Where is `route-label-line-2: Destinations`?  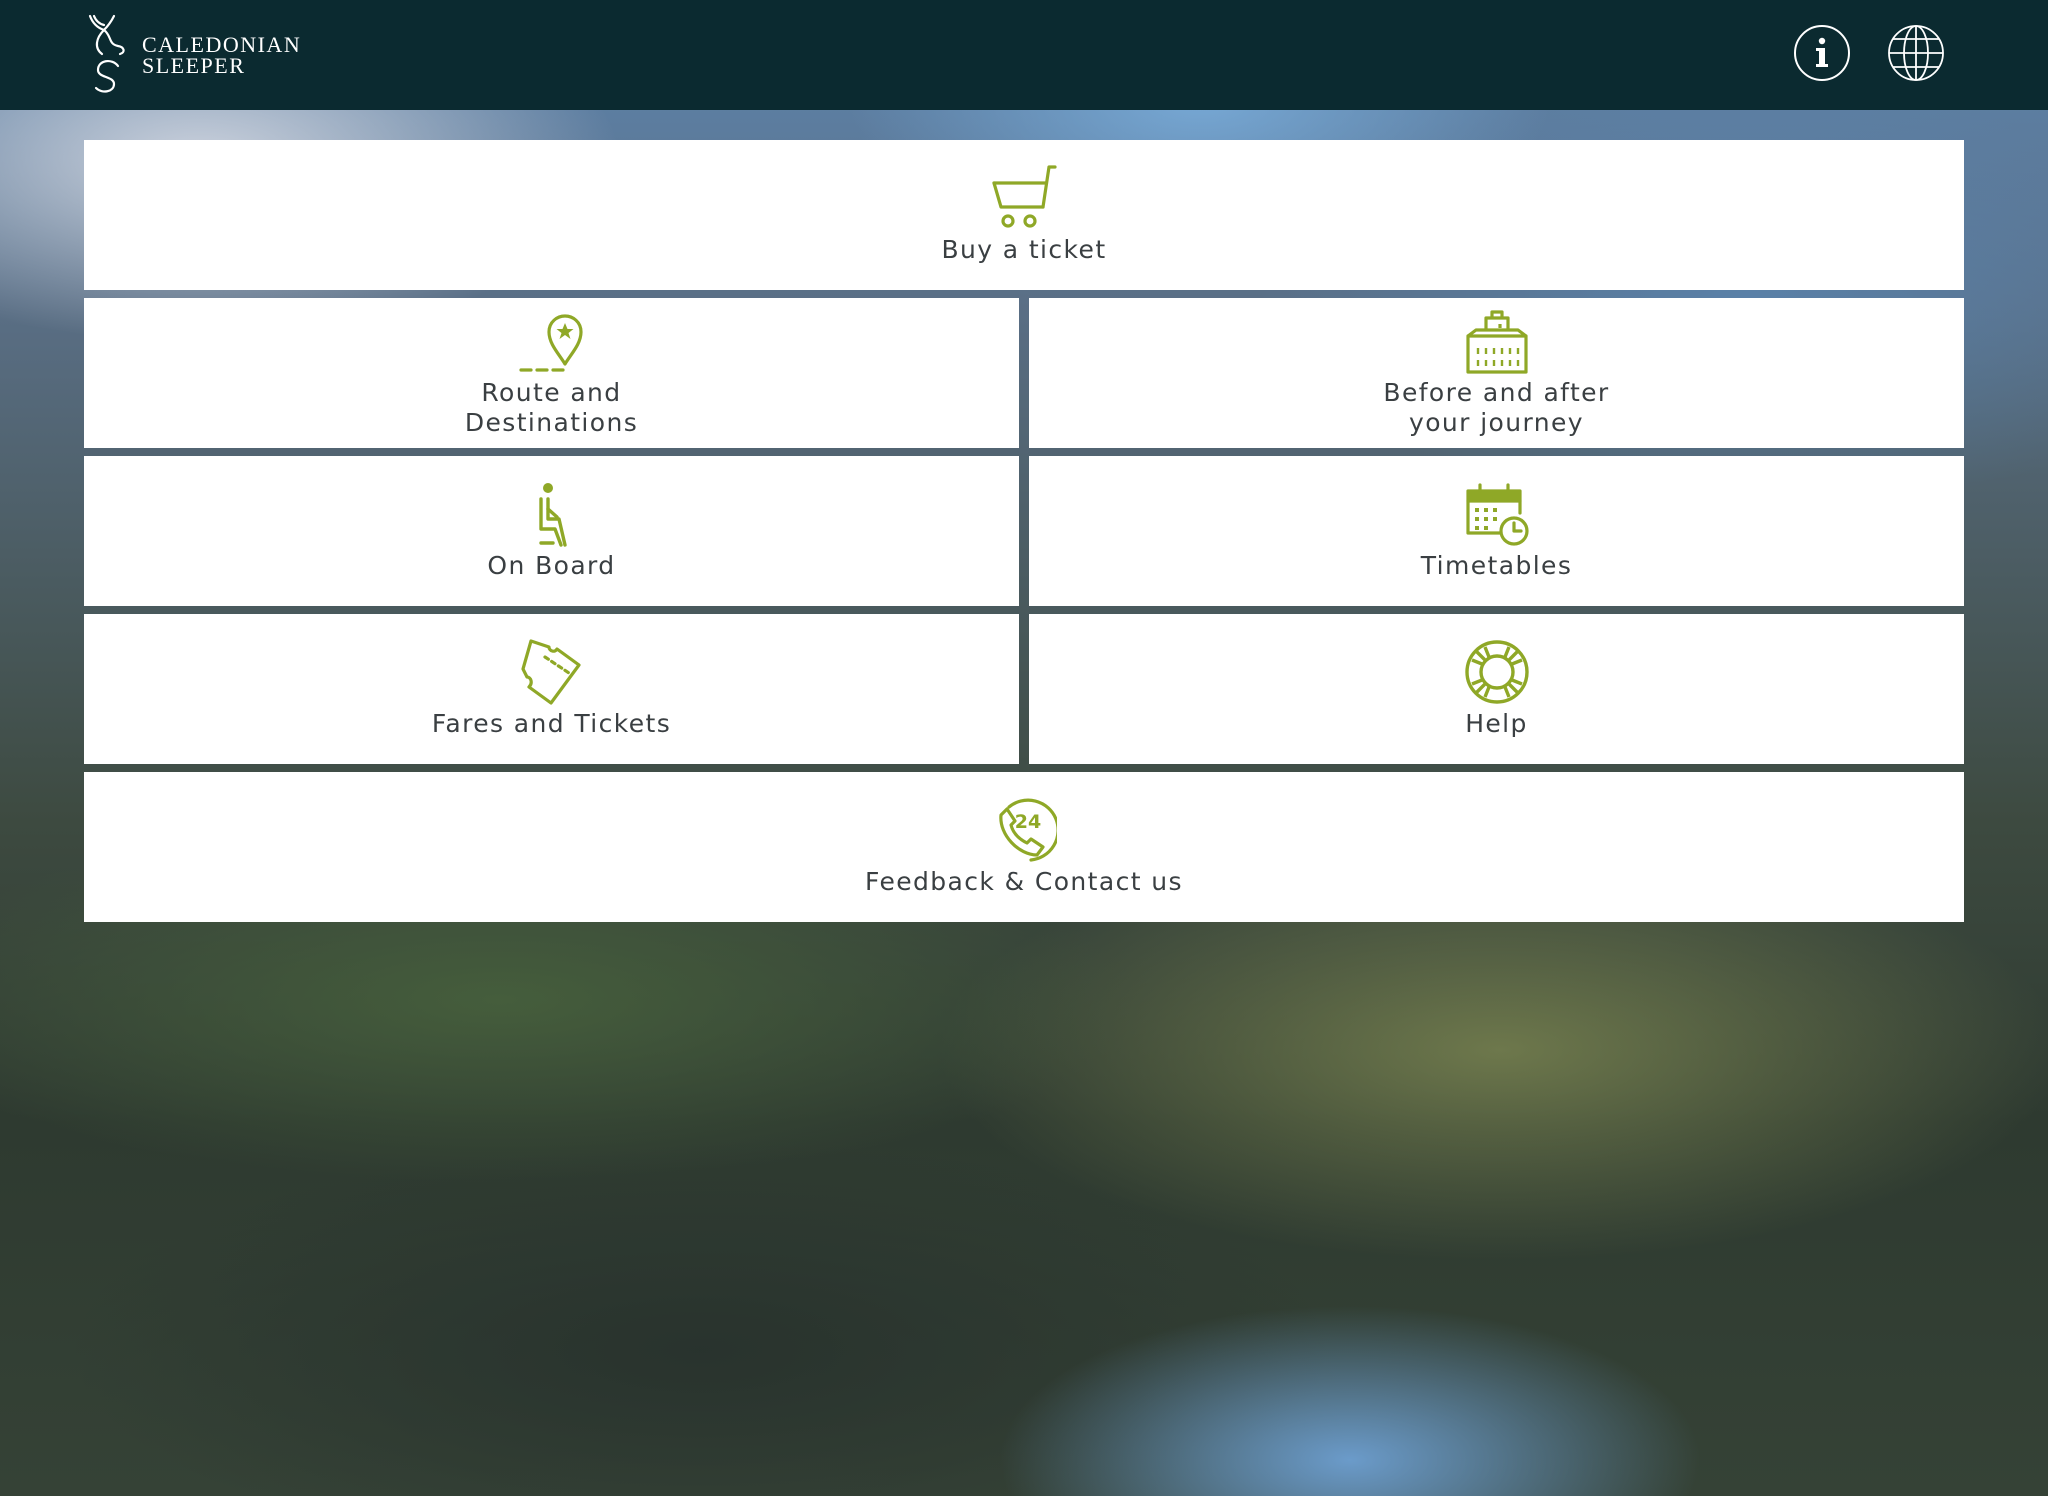 route-label-line-2: Destinations is located at coordinates (551, 422).